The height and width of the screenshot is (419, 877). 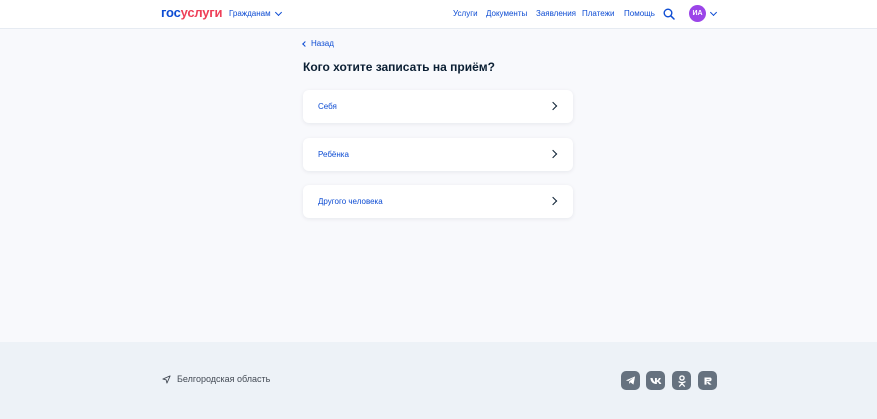 What do you see at coordinates (465, 13) in the screenshot?
I see `nav-services: Услуги` at bounding box center [465, 13].